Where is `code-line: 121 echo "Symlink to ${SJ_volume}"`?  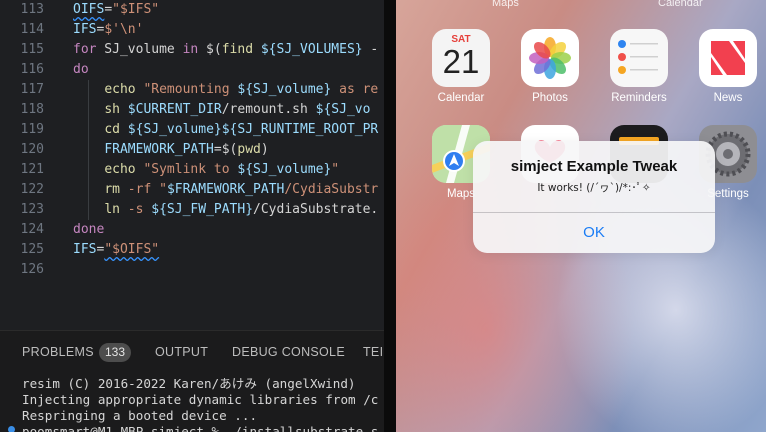
code-line: 121 echo "Symlink to ${SJ_volume}" is located at coordinates (192, 170).